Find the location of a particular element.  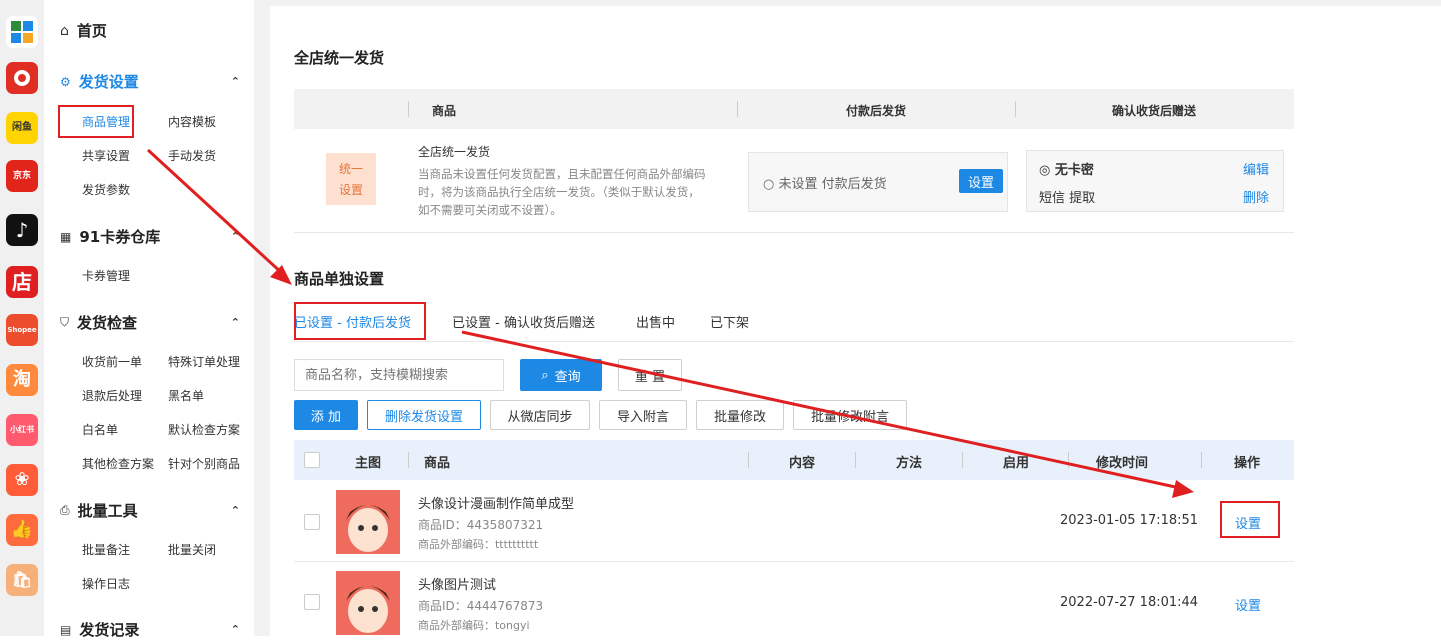

gift-title: ◎ 无卡密 is located at coordinates (1066, 170).